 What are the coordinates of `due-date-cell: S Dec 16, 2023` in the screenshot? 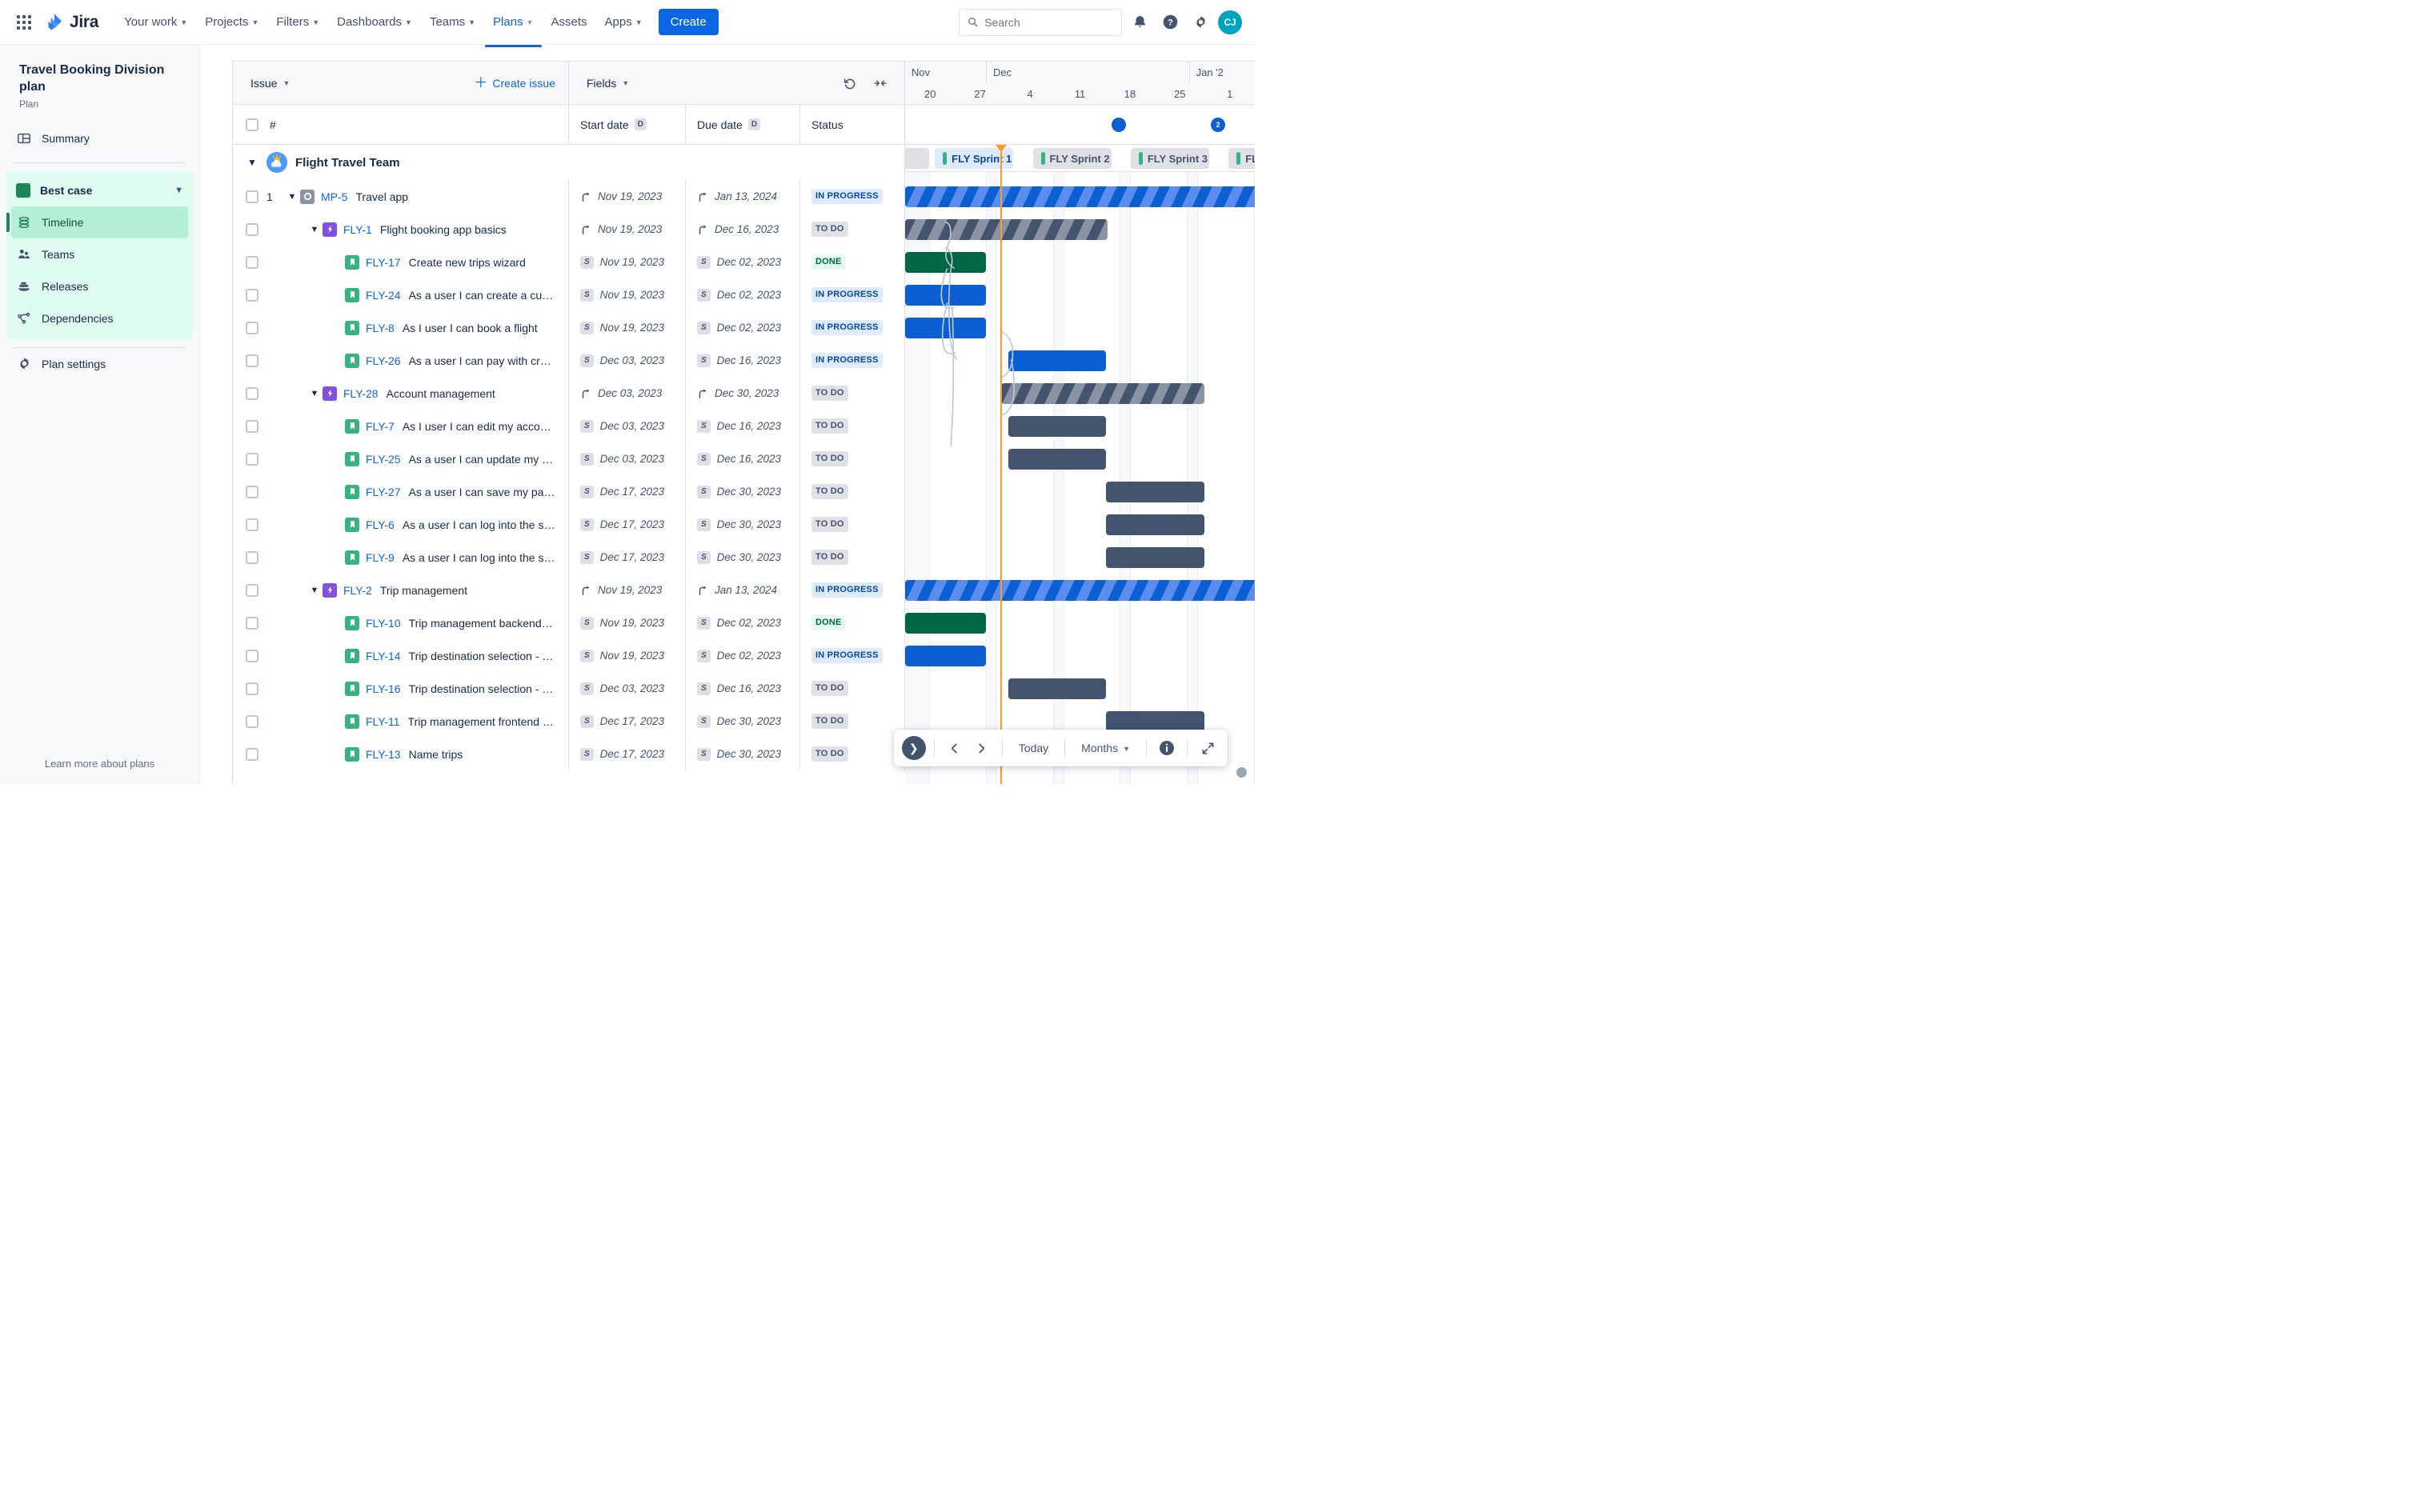 It's located at (743, 426).